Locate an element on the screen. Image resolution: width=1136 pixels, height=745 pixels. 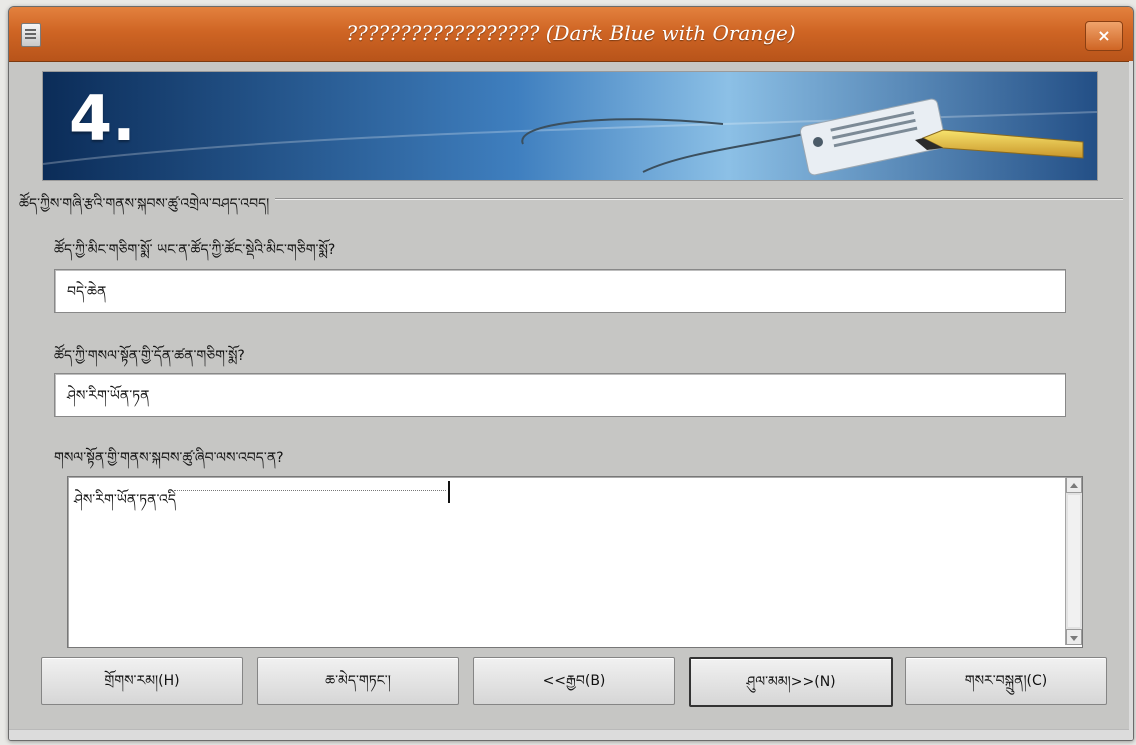
back-button: <<རྒྱབ(B) is located at coordinates (574, 681).